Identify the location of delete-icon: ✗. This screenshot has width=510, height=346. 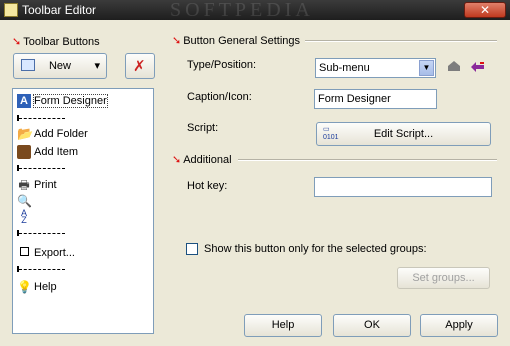
(139, 66).